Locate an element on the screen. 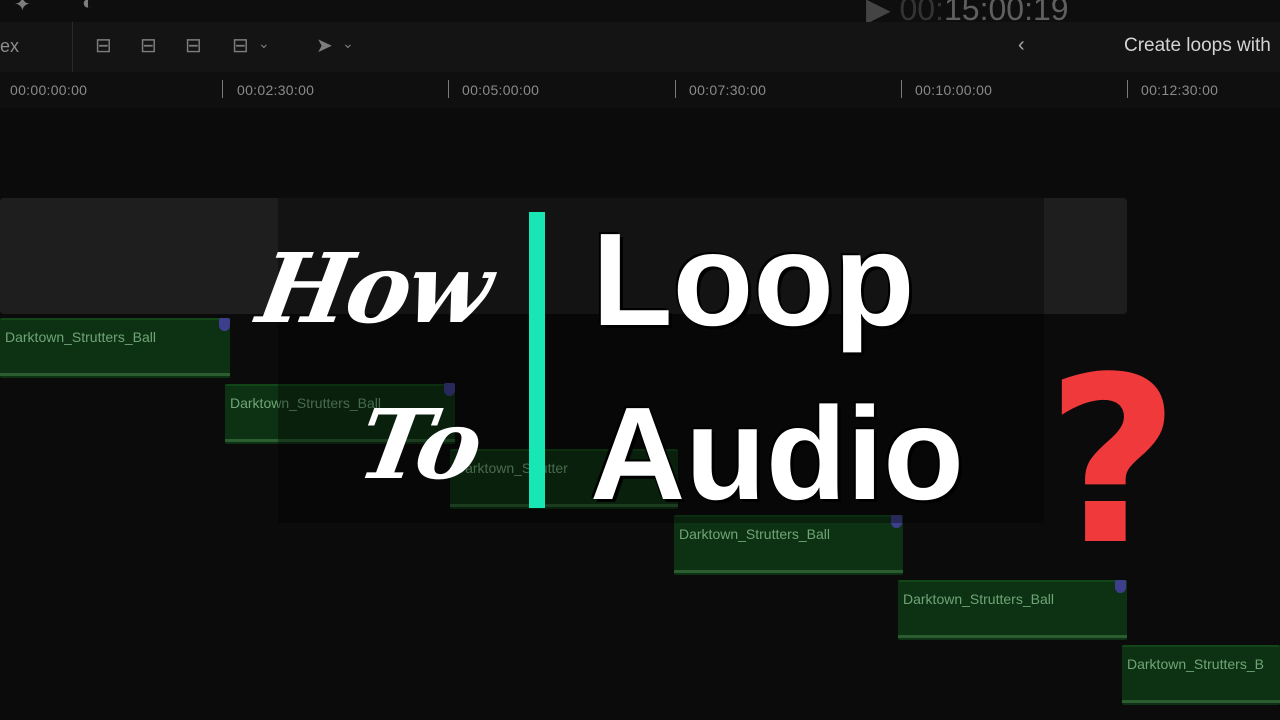 Image resolution: width=1280 pixels, height=720 pixels. toolbar-divider is located at coordinates (72, 47).